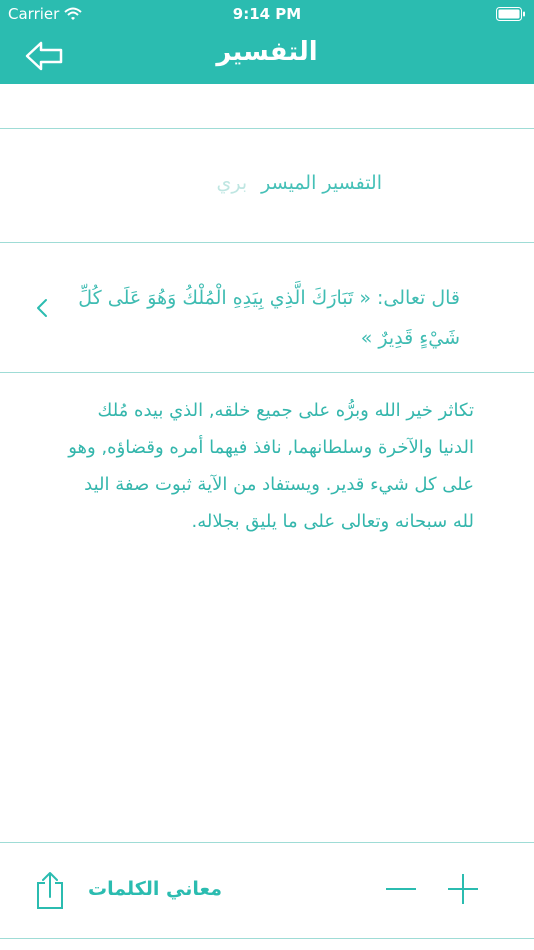 This screenshot has width=534, height=950. What do you see at coordinates (511, 15) in the screenshot?
I see `battery-icon` at bounding box center [511, 15].